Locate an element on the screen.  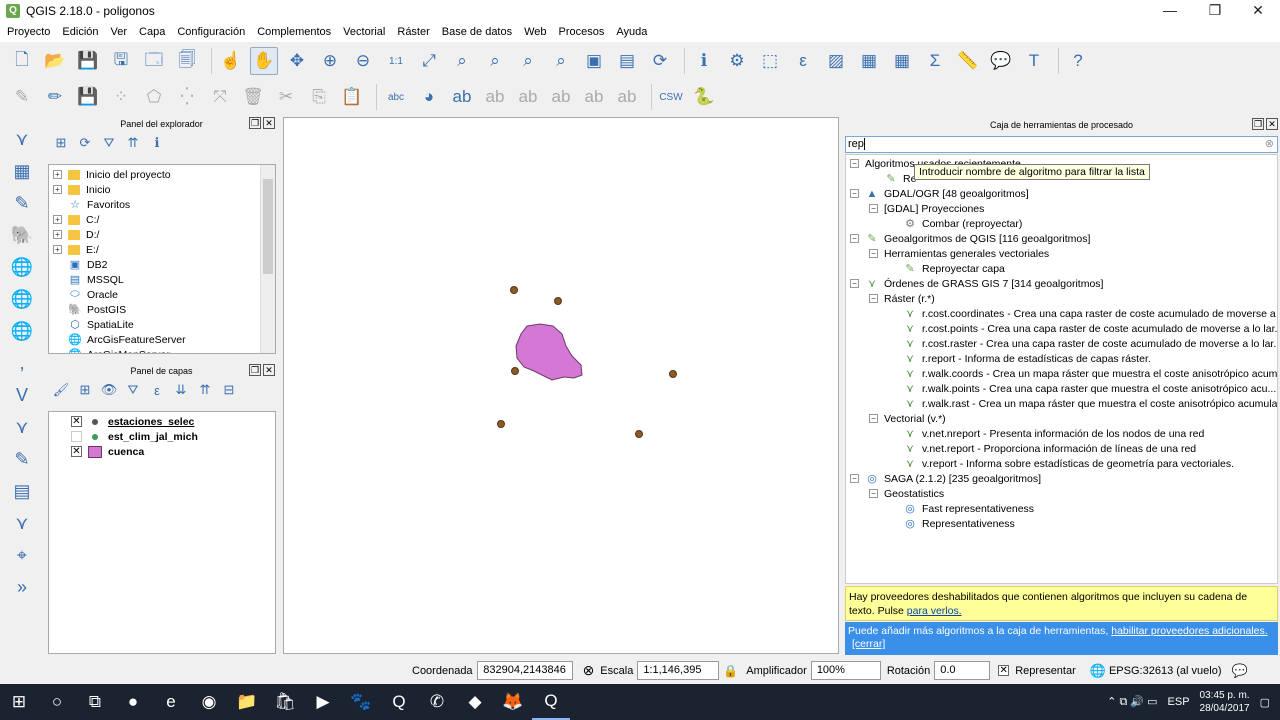
save-project-icon: 💾 is located at coordinates (88, 61).